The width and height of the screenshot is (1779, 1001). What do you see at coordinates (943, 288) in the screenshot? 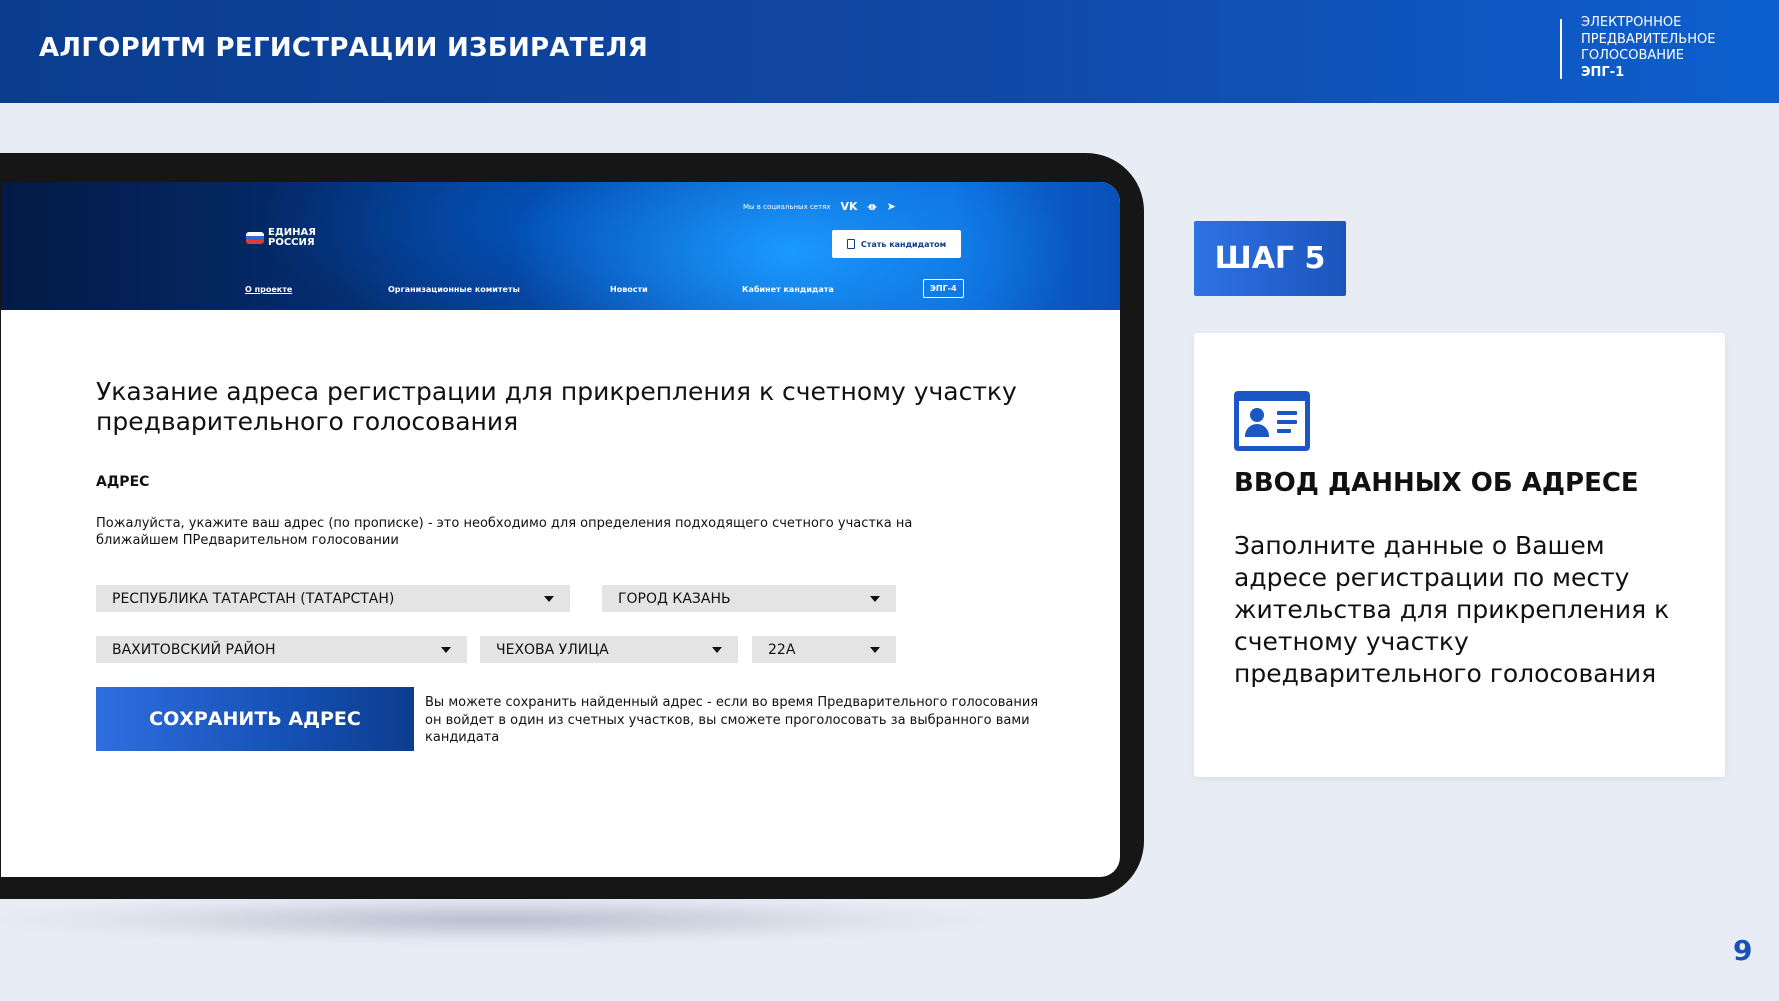
I see `nav-item-epg: ЭПГ-4` at bounding box center [943, 288].